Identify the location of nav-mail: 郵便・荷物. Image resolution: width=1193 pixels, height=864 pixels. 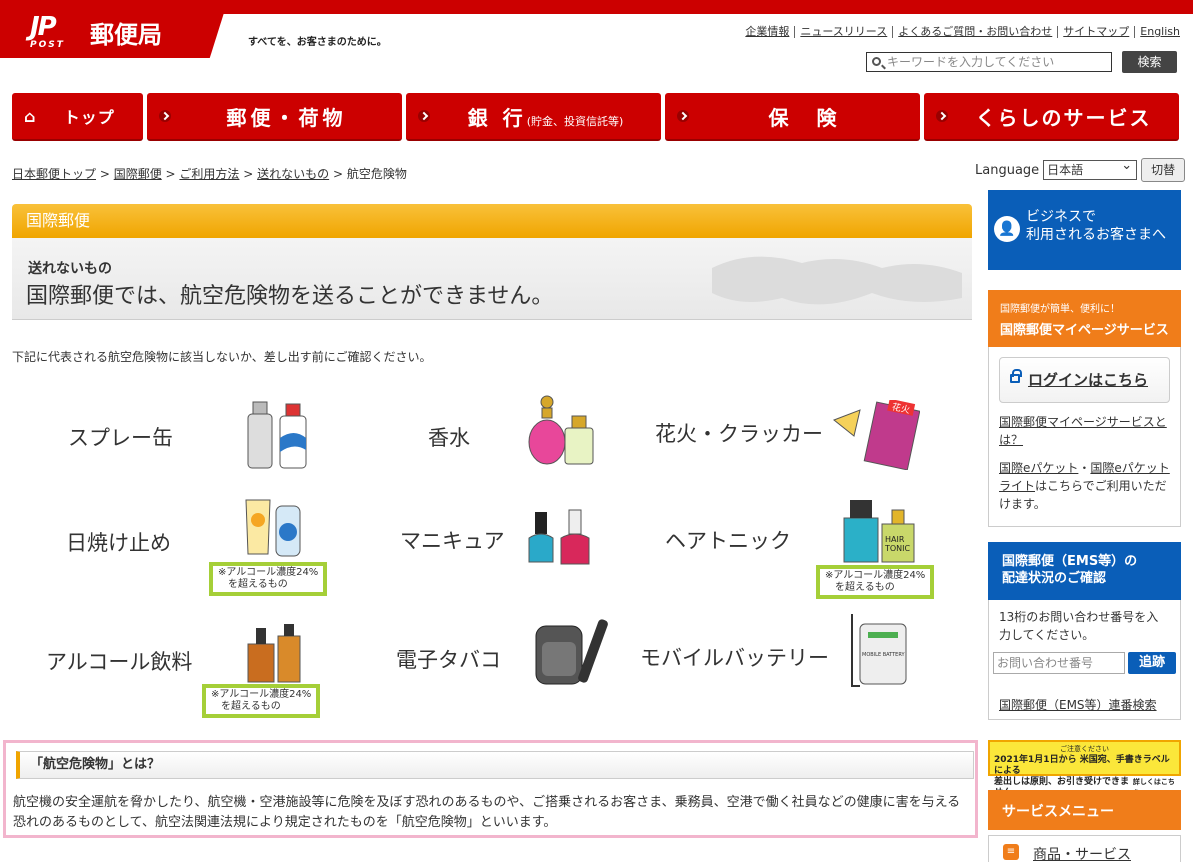
(274, 117).